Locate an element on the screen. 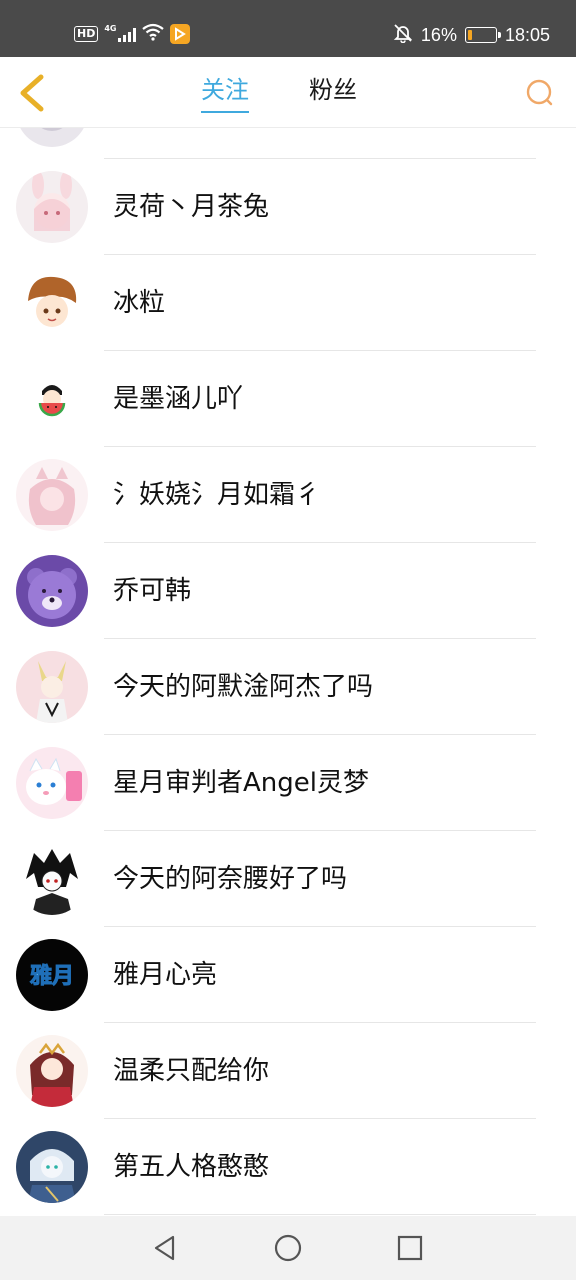 The image size is (576, 1280). list-item: 氵妖娆氵月如霜彳 is located at coordinates (288, 495).